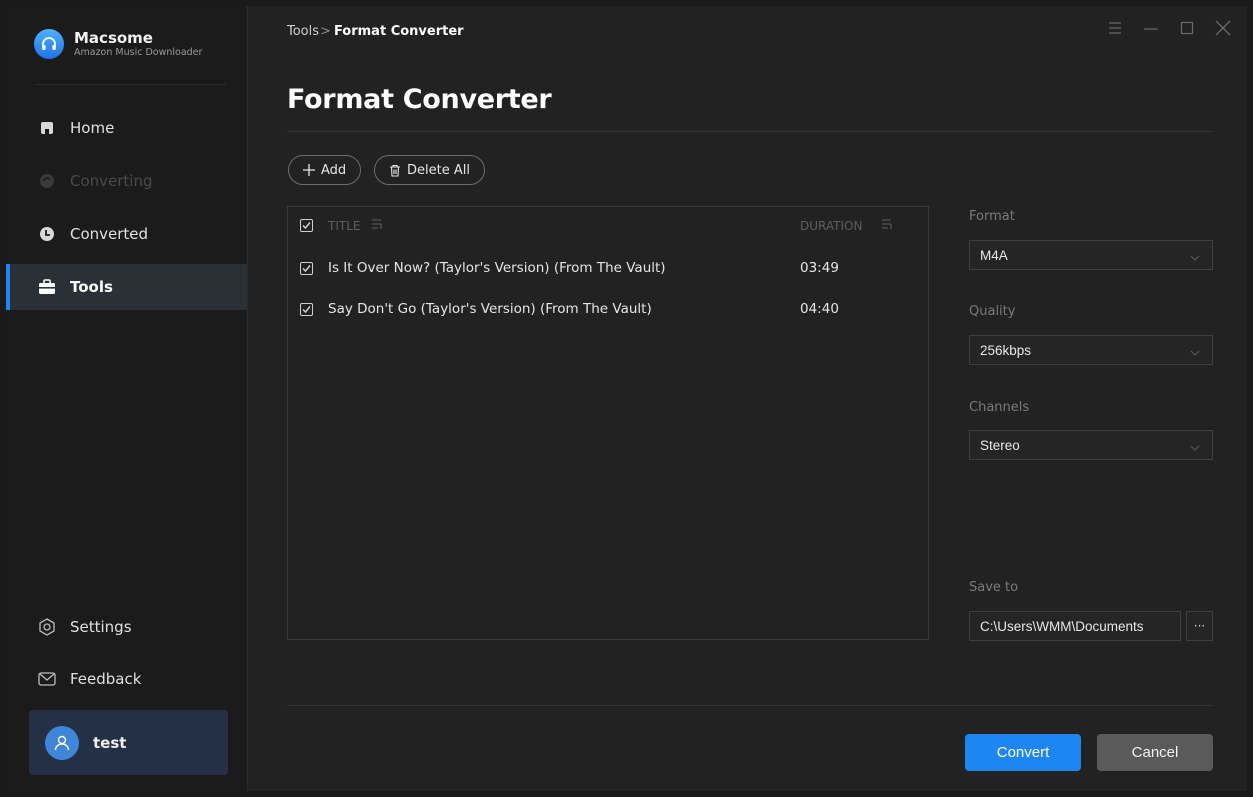 The width and height of the screenshot is (1253, 797). Describe the element at coordinates (110, 742) in the screenshot. I see `user-name: test` at that location.